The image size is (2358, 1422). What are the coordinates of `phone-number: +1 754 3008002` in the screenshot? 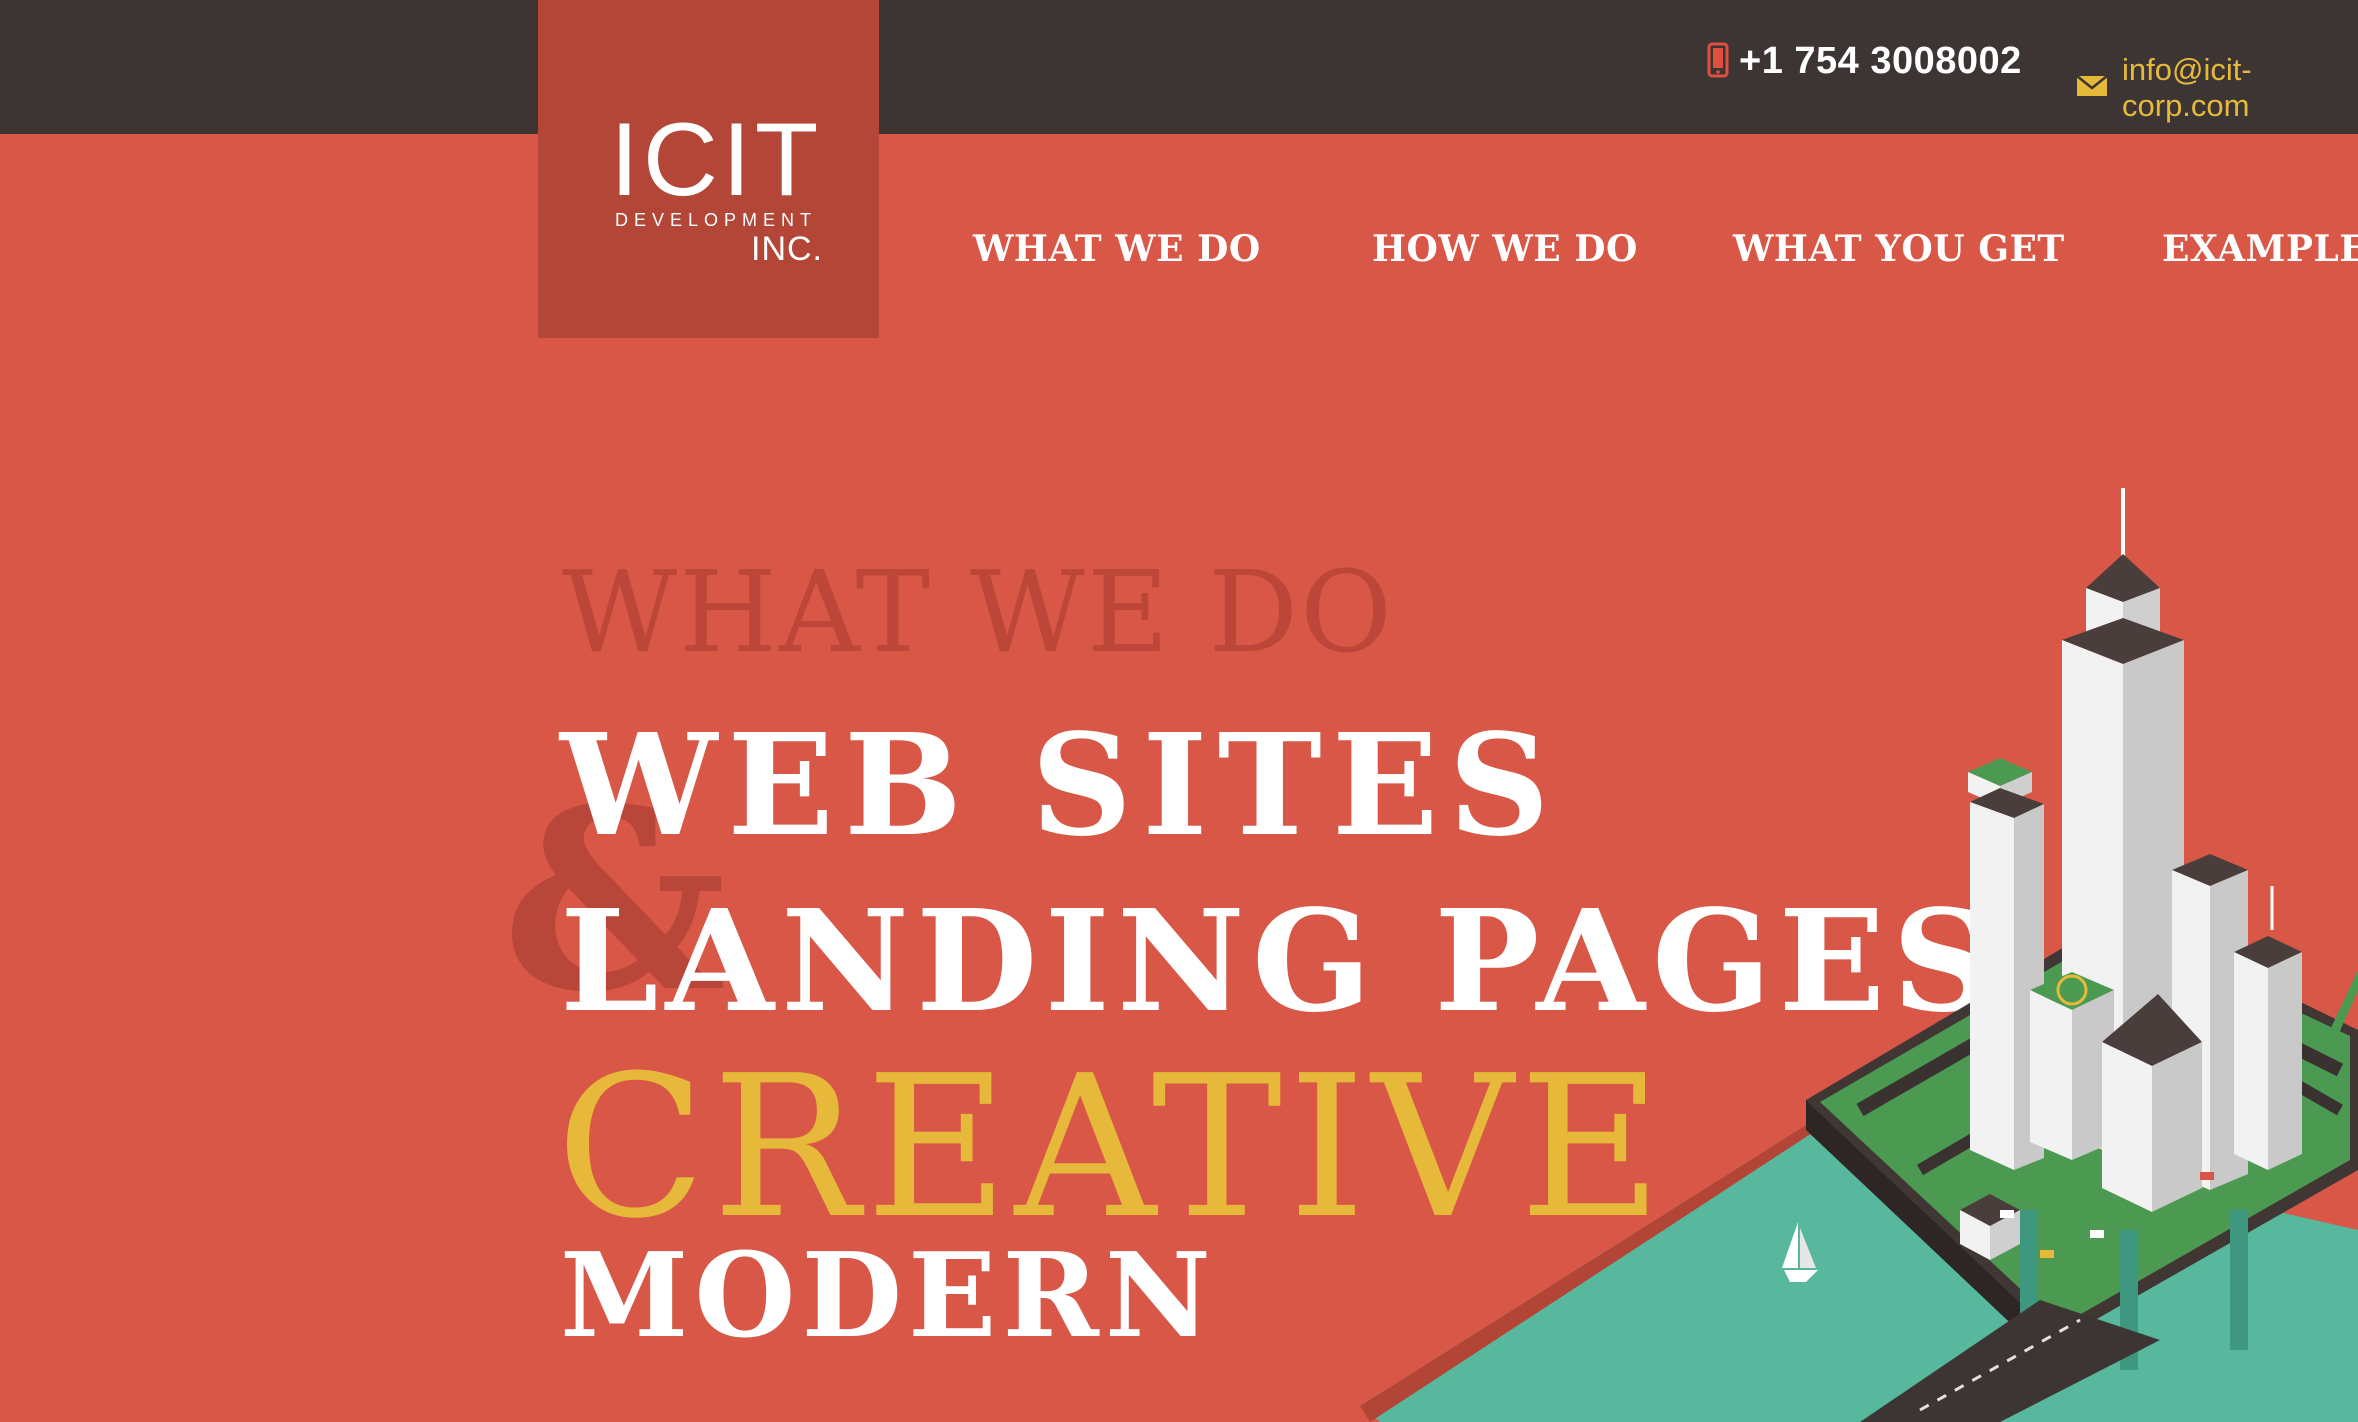 It's located at (1880, 61).